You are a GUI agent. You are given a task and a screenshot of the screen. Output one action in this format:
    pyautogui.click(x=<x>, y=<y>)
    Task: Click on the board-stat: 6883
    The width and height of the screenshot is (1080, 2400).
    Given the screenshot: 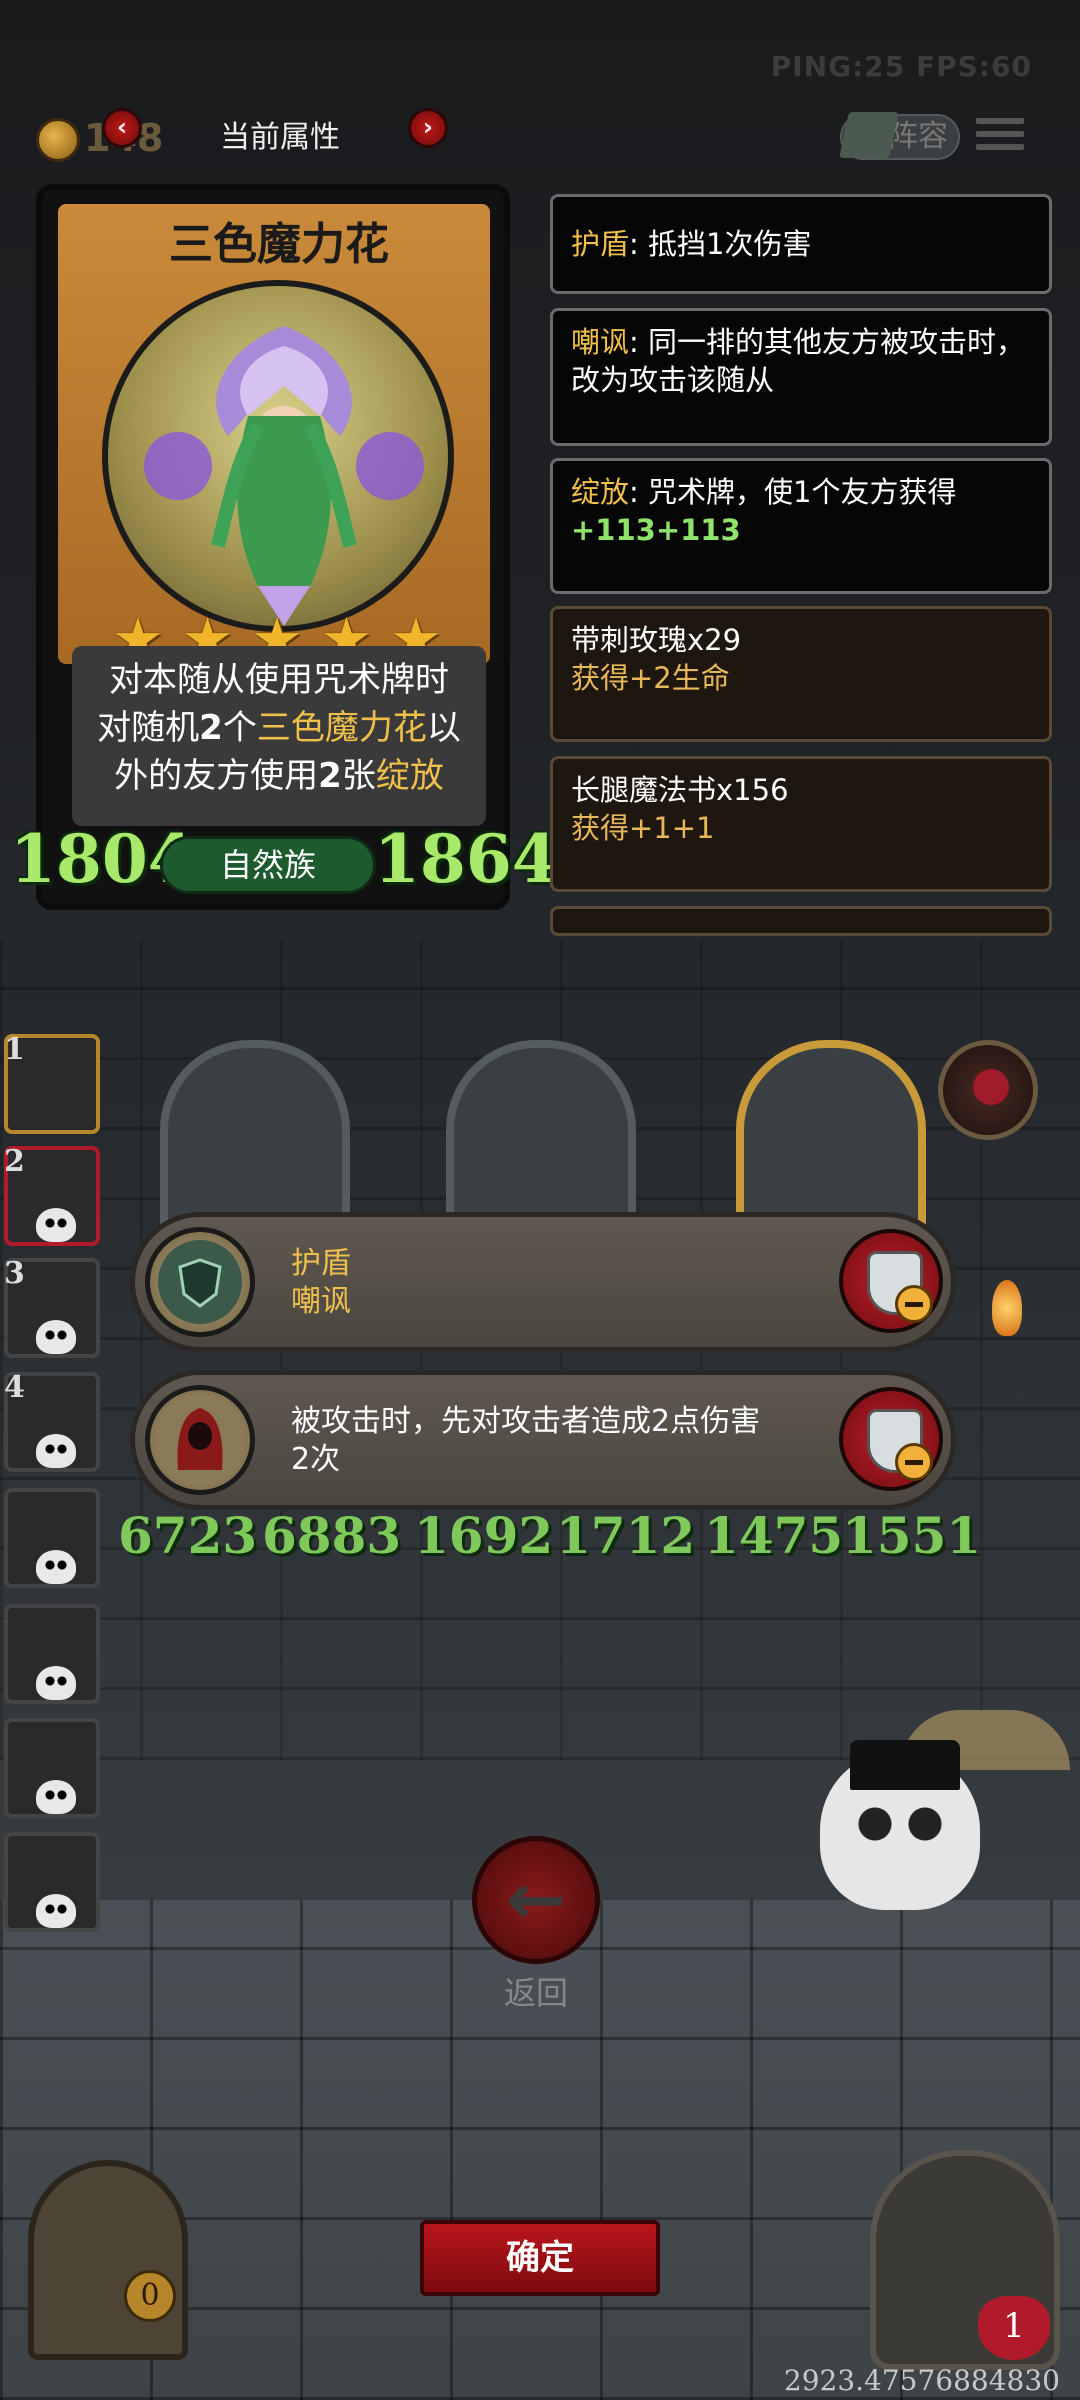 What is the action you would take?
    pyautogui.click(x=332, y=1535)
    